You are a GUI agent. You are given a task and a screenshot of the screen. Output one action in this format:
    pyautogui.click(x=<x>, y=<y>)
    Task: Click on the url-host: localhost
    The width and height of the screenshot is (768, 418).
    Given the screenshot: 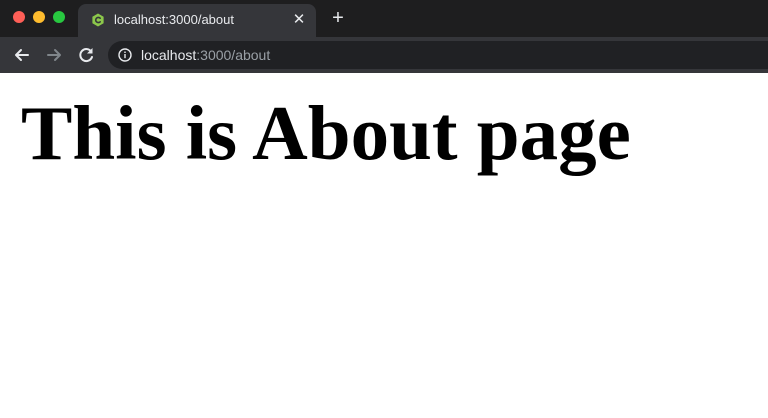 What is the action you would take?
    pyautogui.click(x=169, y=55)
    